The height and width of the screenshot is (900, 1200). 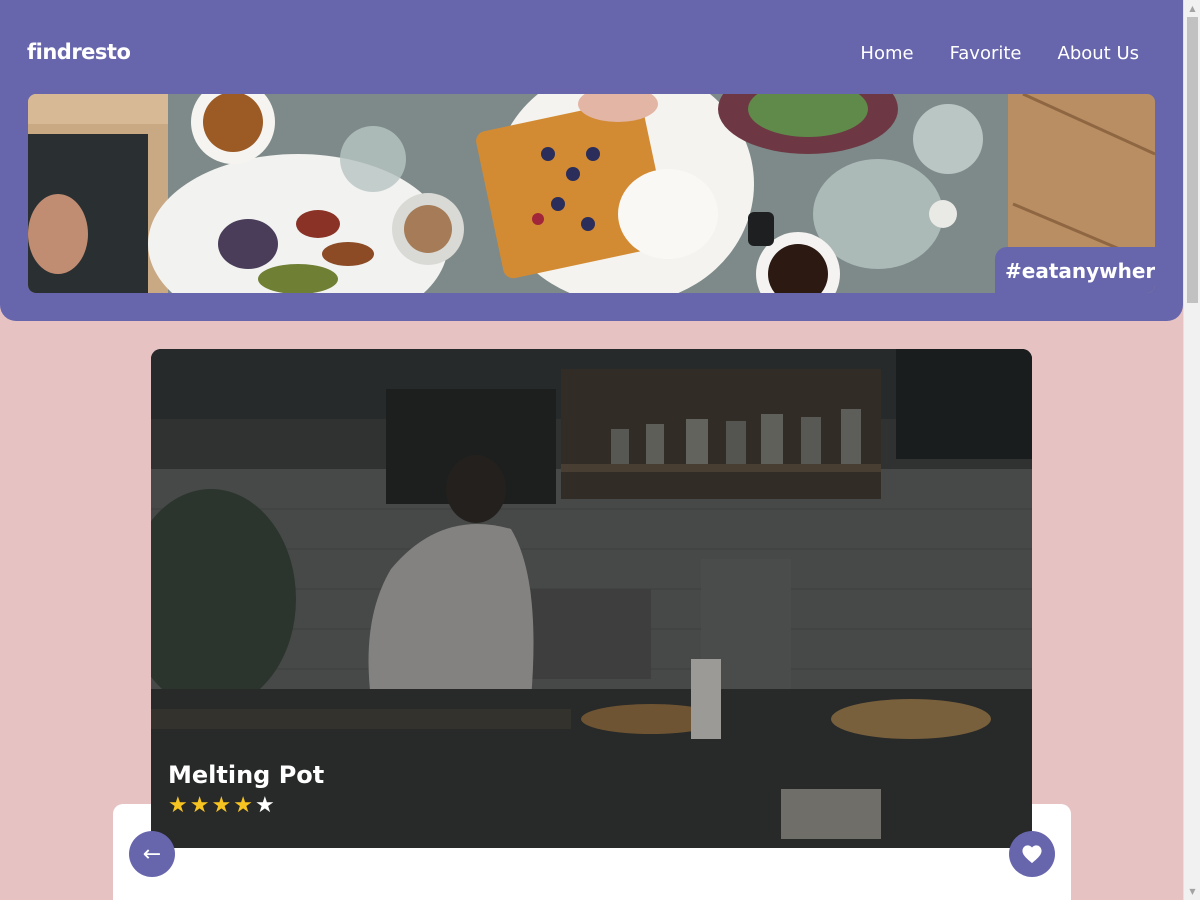 What do you see at coordinates (886, 53) in the screenshot?
I see `nav-link-home: Home` at bounding box center [886, 53].